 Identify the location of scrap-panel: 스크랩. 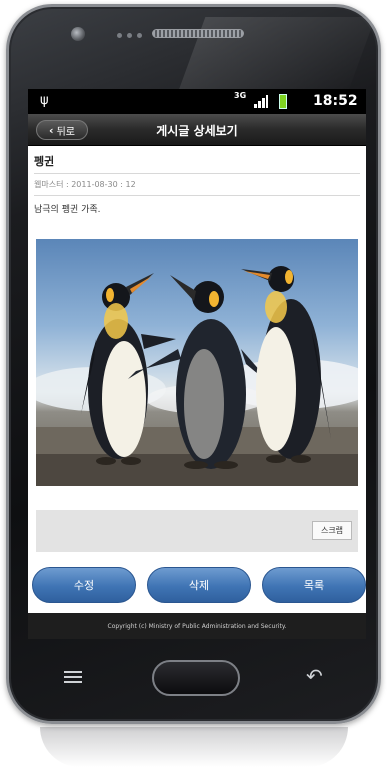
(197, 531).